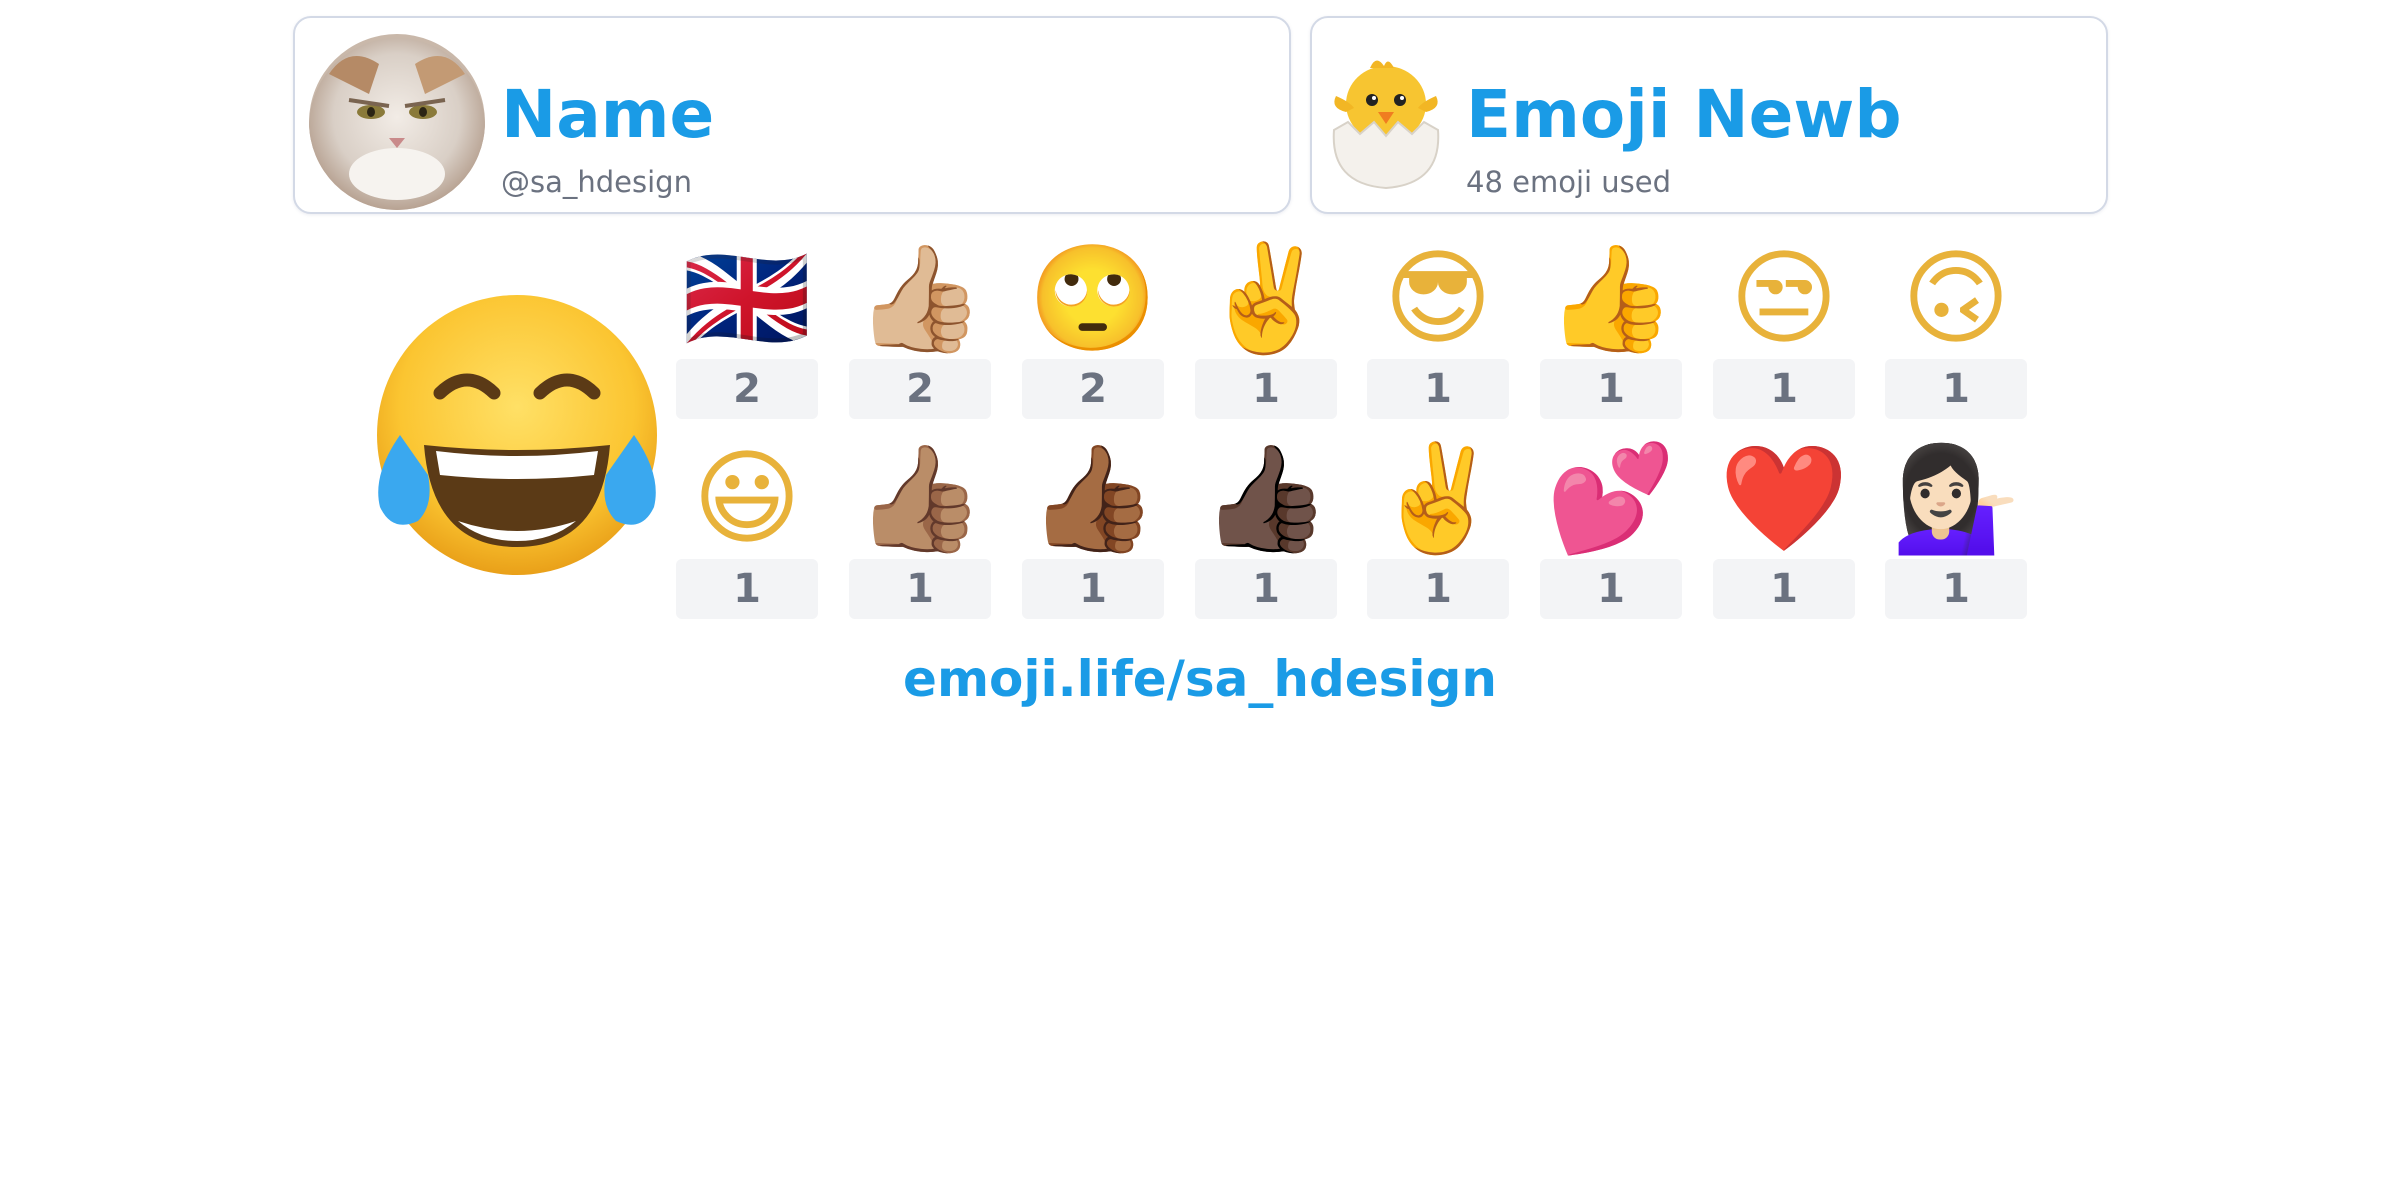 The height and width of the screenshot is (1200, 2400). Describe the element at coordinates (1386, 125) in the screenshot. I see `hatching-chick-icon` at that location.